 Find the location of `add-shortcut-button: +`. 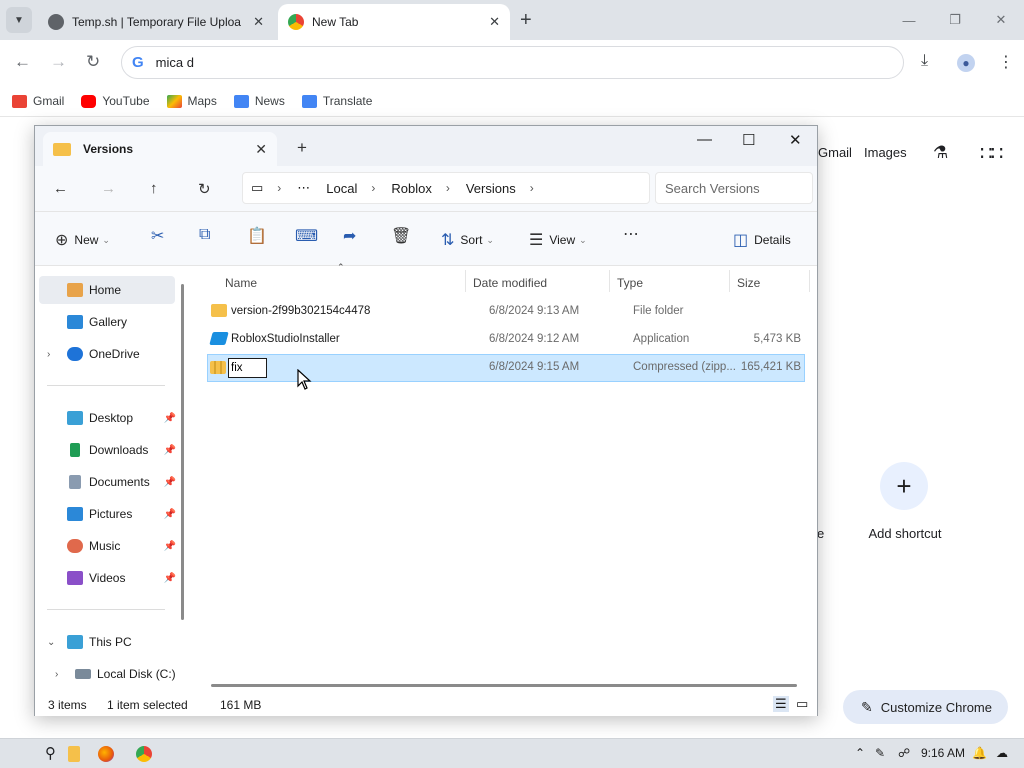

add-shortcut-button: + is located at coordinates (904, 486).